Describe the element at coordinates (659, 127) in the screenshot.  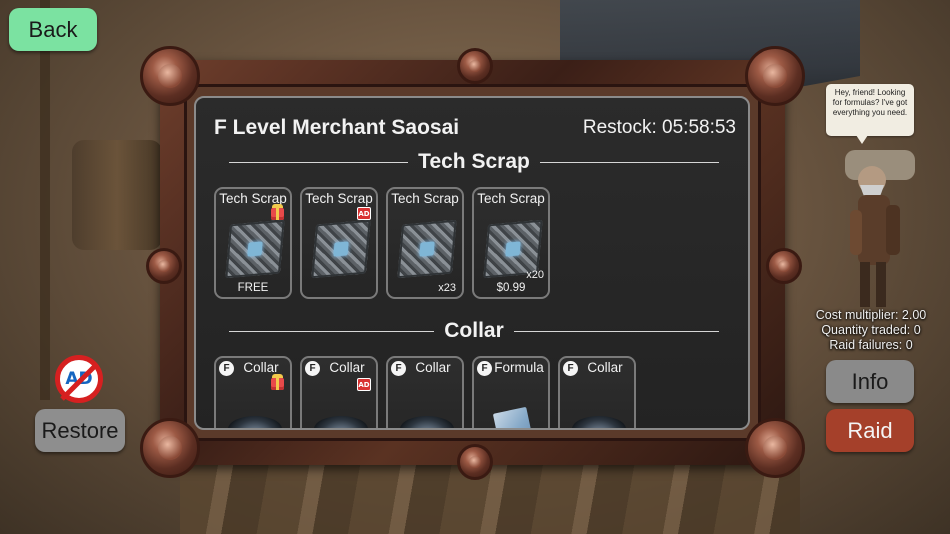
I see `restock-timer: Restock: 05:58:53` at that location.